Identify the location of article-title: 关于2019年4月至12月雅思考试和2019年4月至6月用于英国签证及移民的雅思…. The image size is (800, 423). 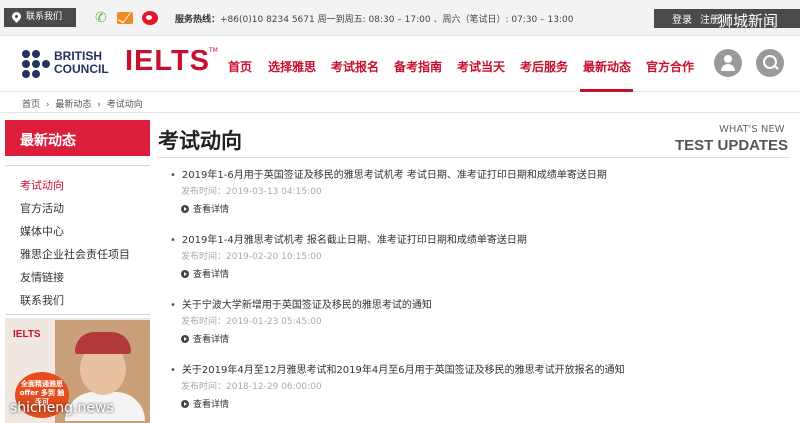
(397, 368).